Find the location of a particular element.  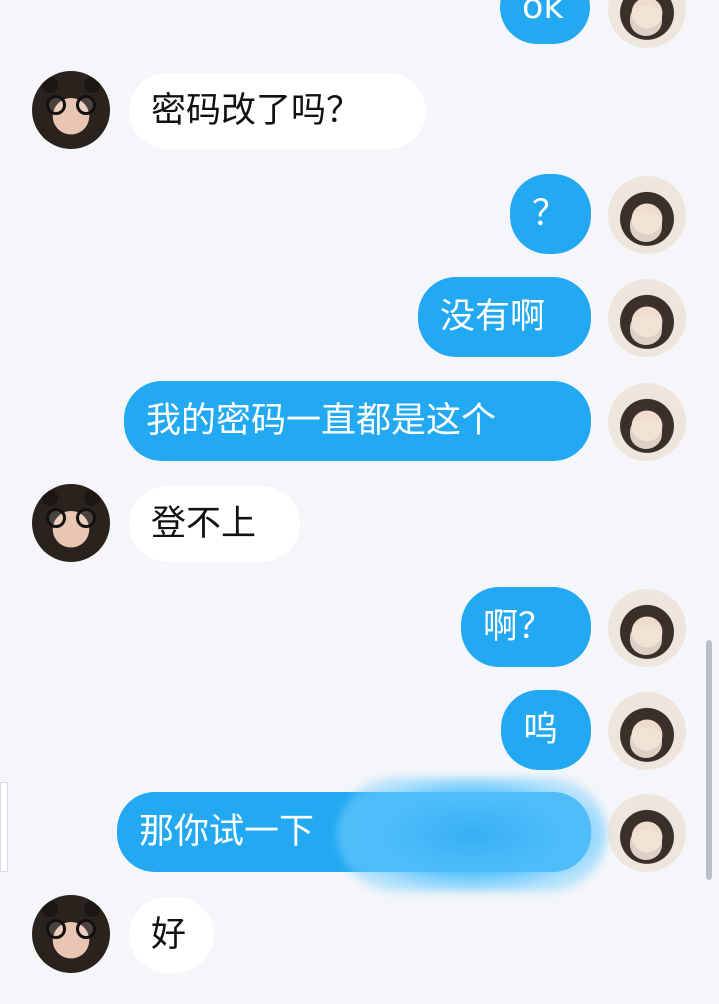

message-row: 密码改了吗？ is located at coordinates (359, 111).